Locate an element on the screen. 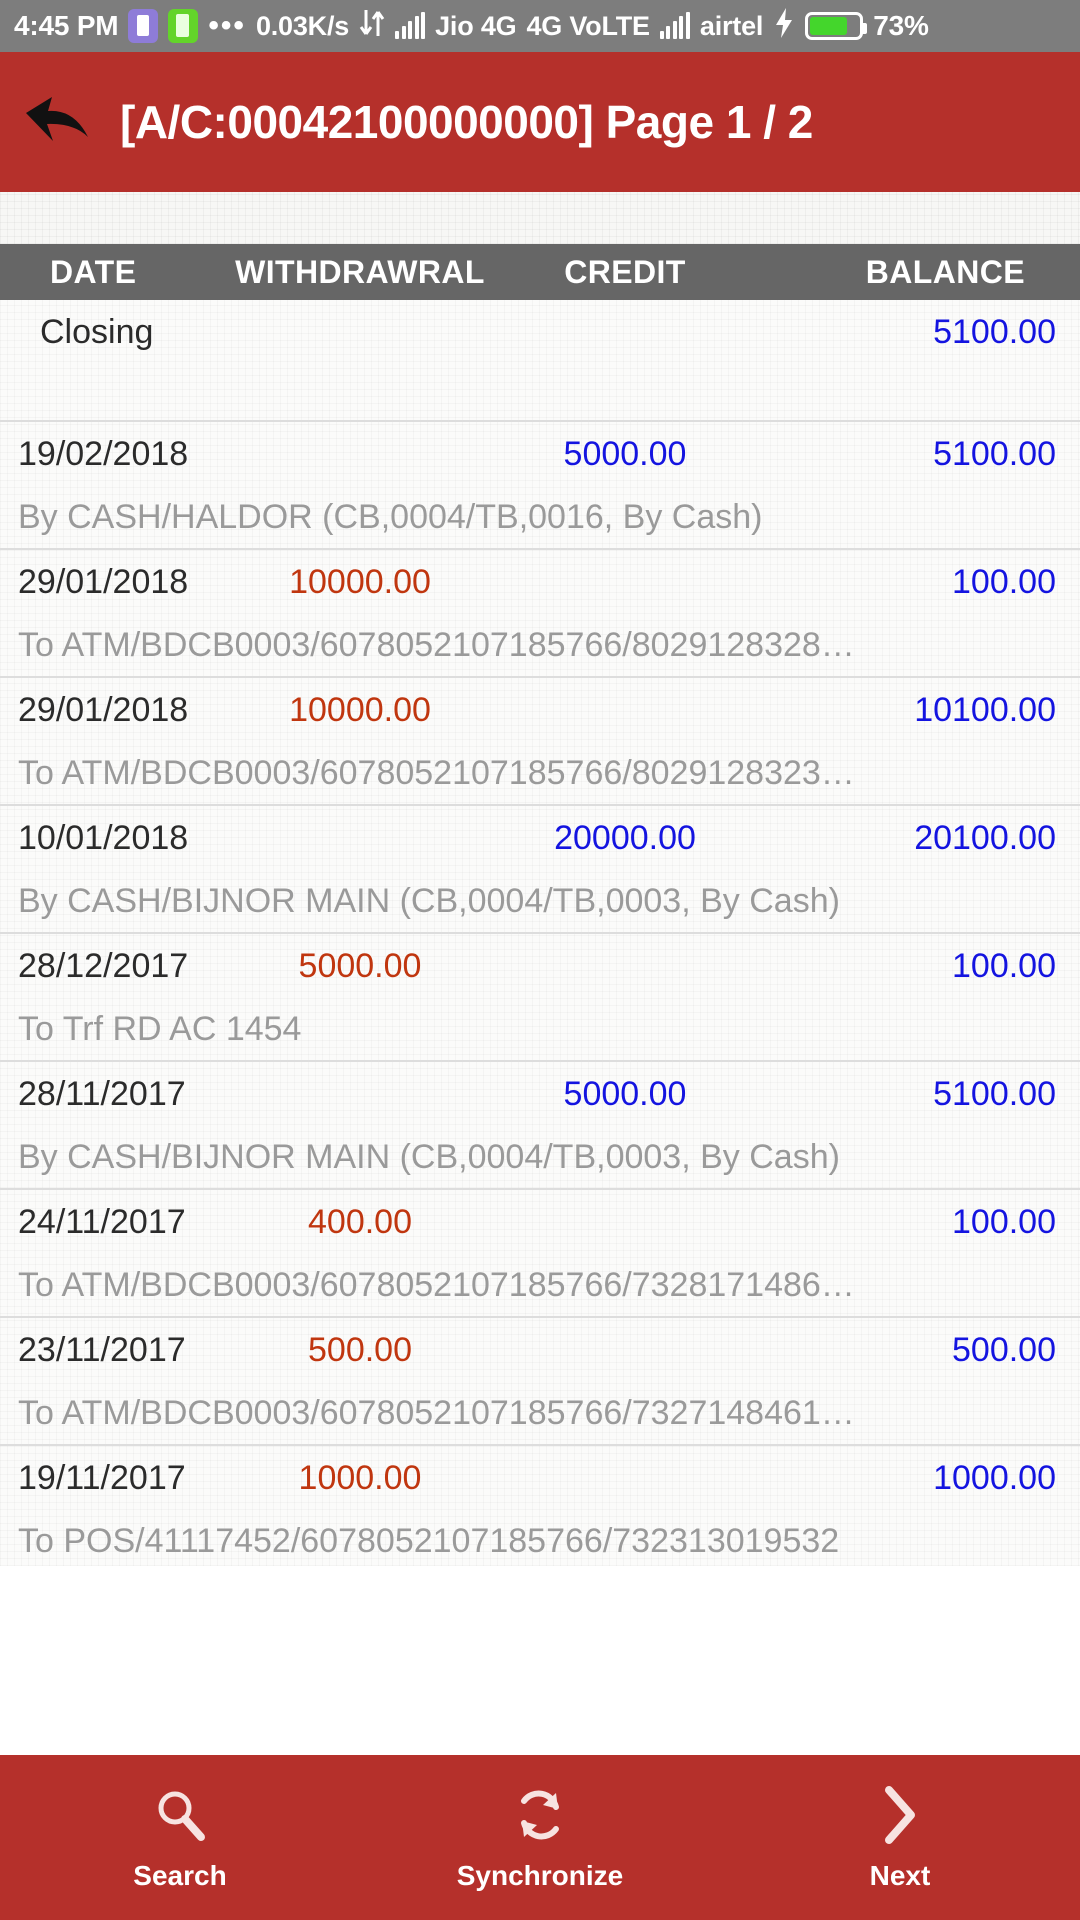  app-bar: [A/C:00042100000000] Page 1 / 2 is located at coordinates (540, 122).